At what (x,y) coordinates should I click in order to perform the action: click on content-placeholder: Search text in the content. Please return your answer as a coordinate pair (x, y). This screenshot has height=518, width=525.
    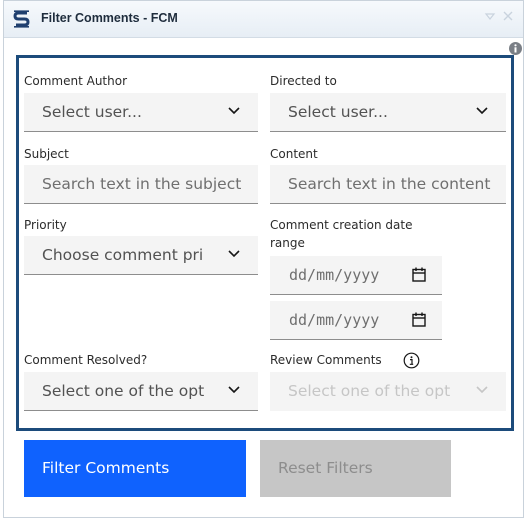
    Looking at the image, I should click on (389, 184).